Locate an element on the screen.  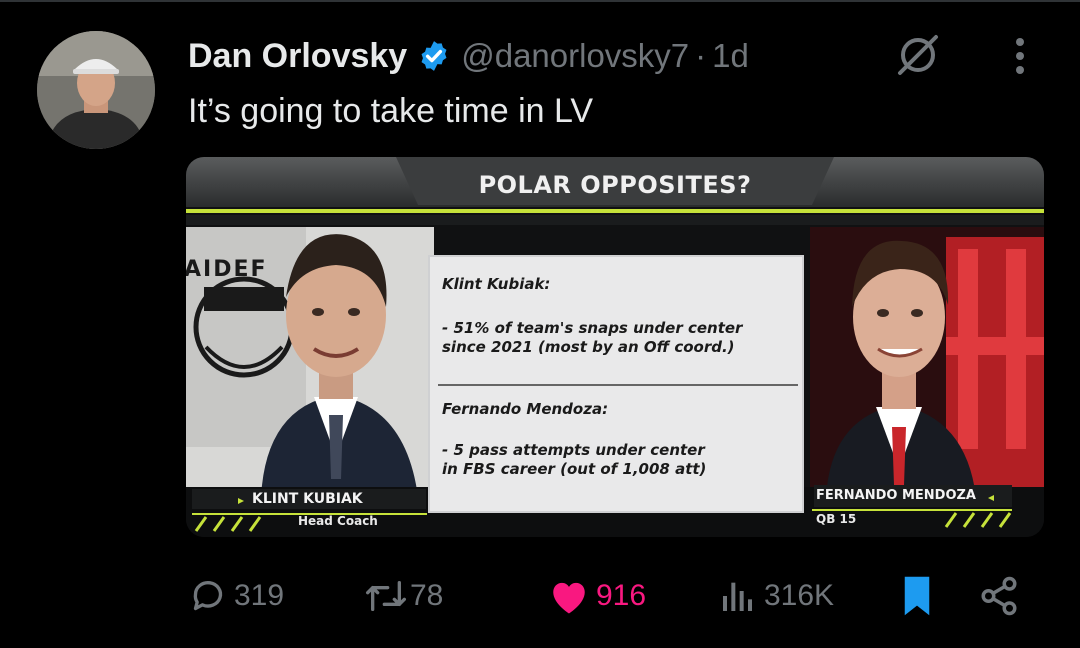
like-button: 916 is located at coordinates (597, 596).